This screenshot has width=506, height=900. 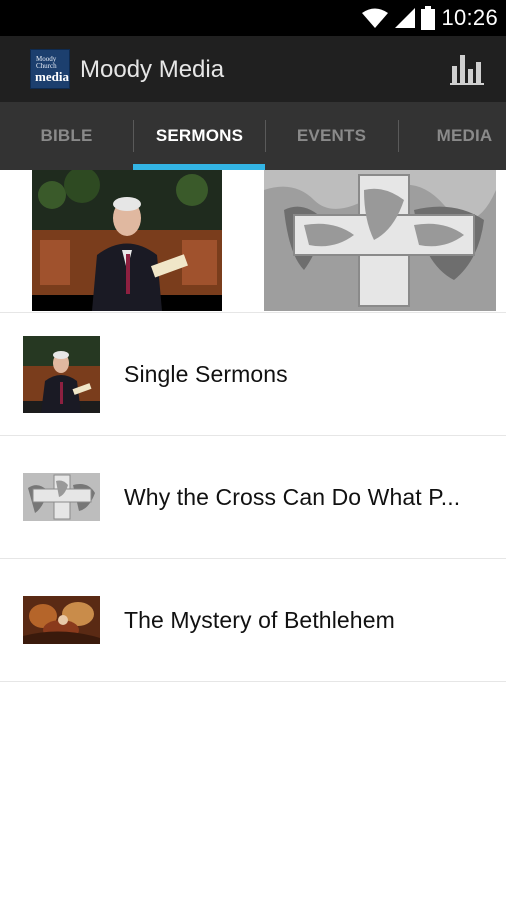 I want to click on preacher-thumbnail, so click(x=61, y=374).